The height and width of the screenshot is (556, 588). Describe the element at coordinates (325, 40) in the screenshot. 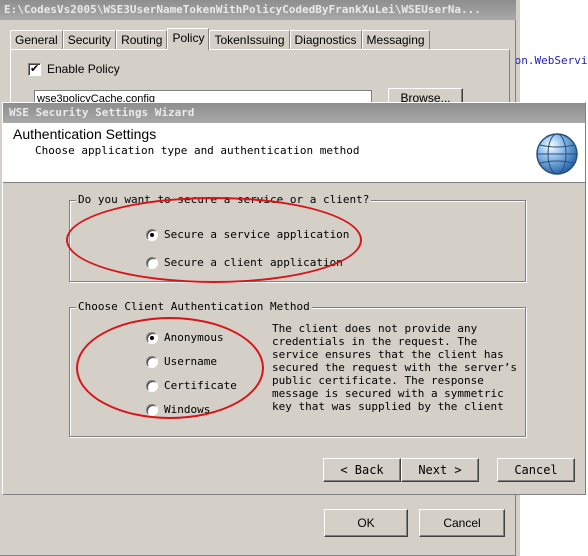

I see `tab-diagnostics: Diagnostics` at that location.